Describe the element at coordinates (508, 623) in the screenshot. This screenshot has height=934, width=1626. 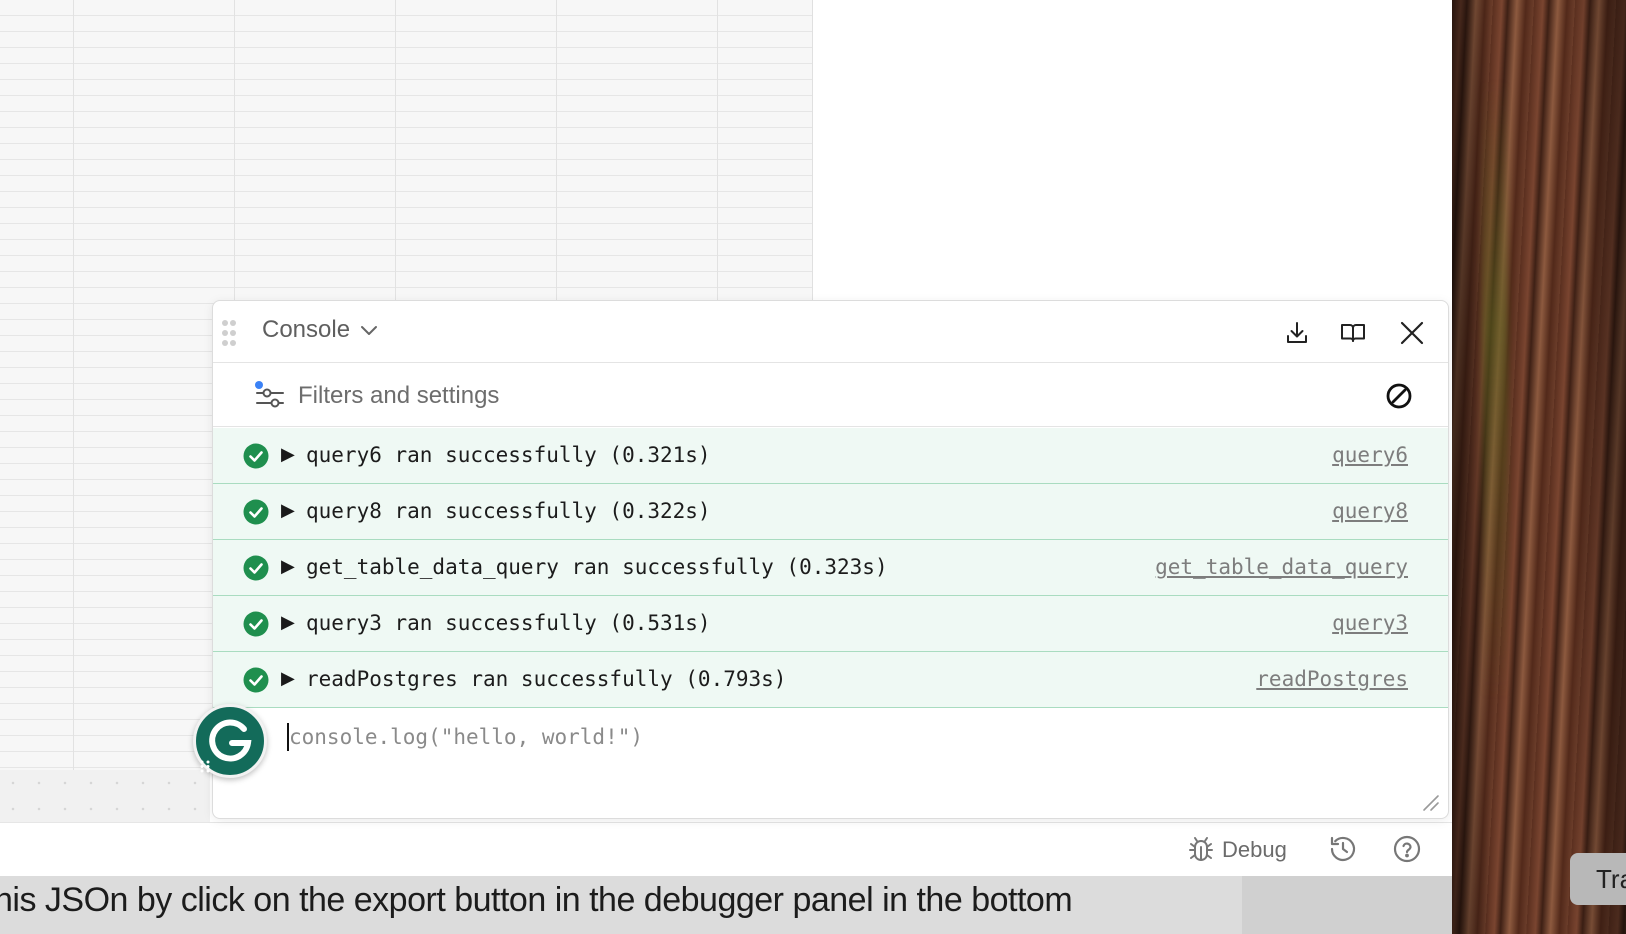
I see `log-message: query3 ran successfully (0.531s)` at that location.